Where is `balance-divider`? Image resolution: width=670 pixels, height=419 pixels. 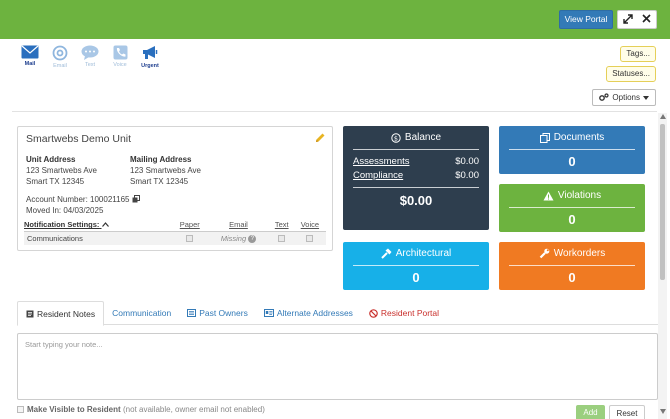 balance-divider is located at coordinates (416, 149).